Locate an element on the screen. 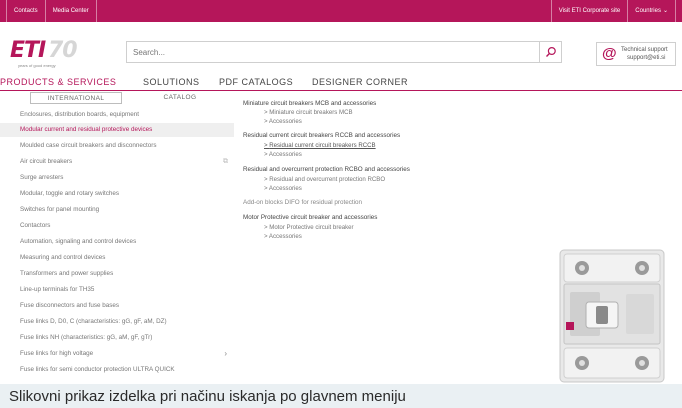 This screenshot has width=682, height=408. category-item: Modular, toggle and rotary switches is located at coordinates (117, 194).